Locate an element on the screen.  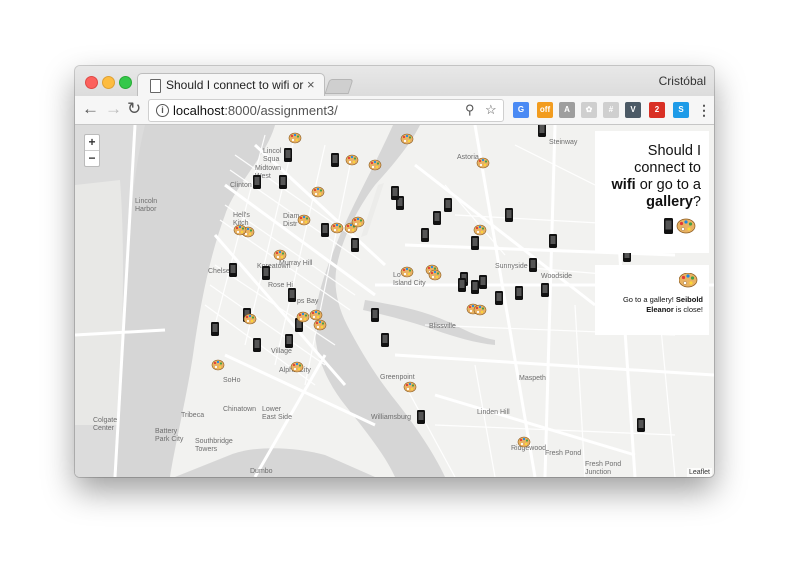
translate-extension-icon: G is located at coordinates (521, 110).